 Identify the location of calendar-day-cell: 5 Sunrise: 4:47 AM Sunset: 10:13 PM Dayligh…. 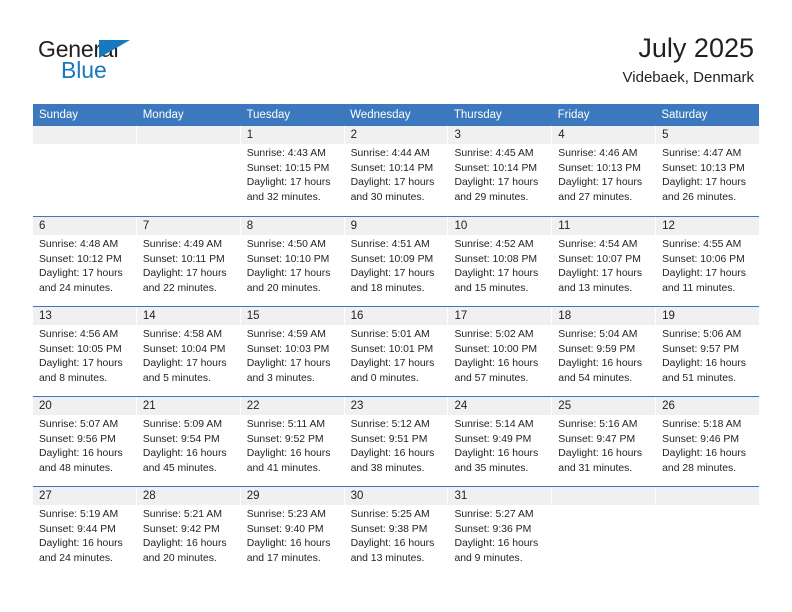
(707, 171).